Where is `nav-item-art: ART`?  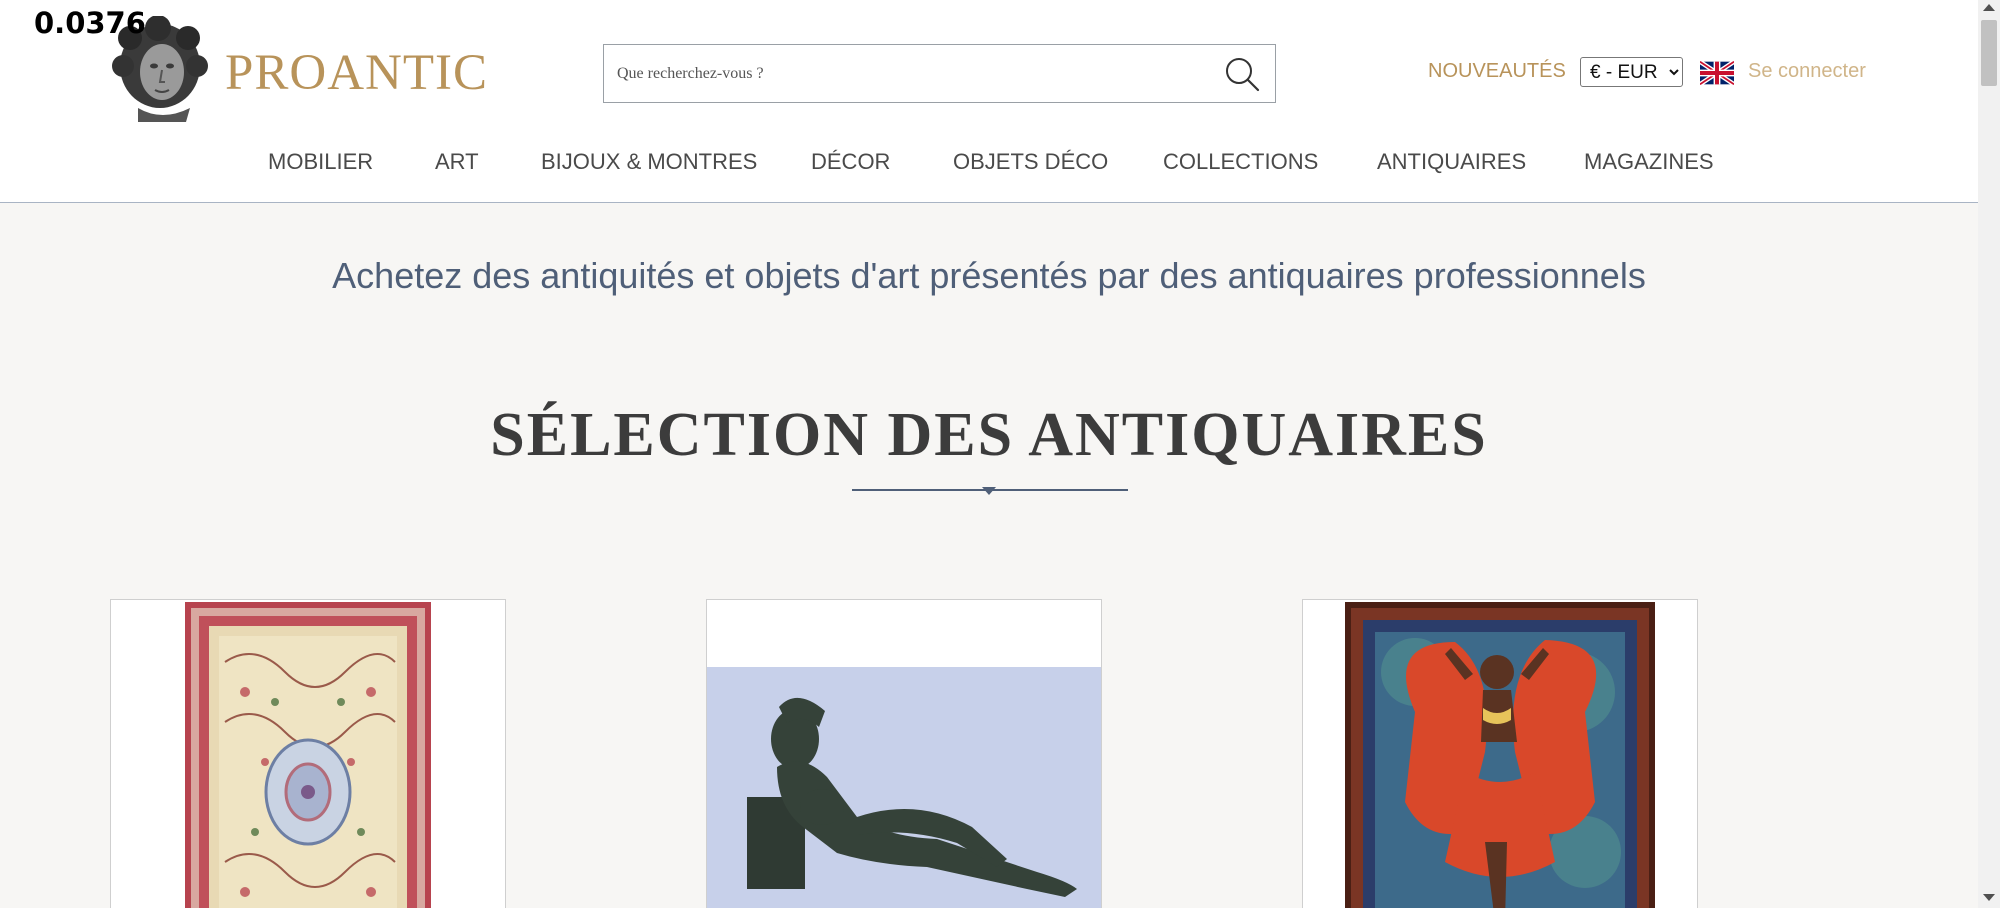
nav-item-art: ART is located at coordinates (457, 162).